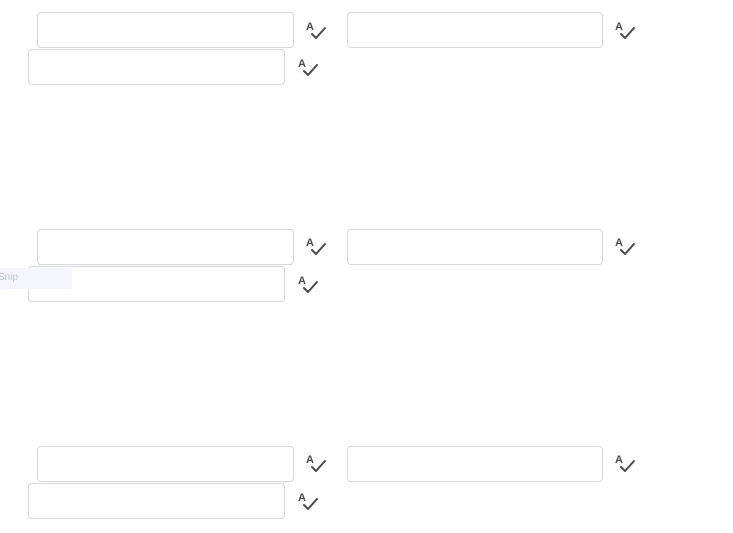  What do you see at coordinates (9, 277) in the screenshot?
I see `snip-ghost-label: Snip` at bounding box center [9, 277].